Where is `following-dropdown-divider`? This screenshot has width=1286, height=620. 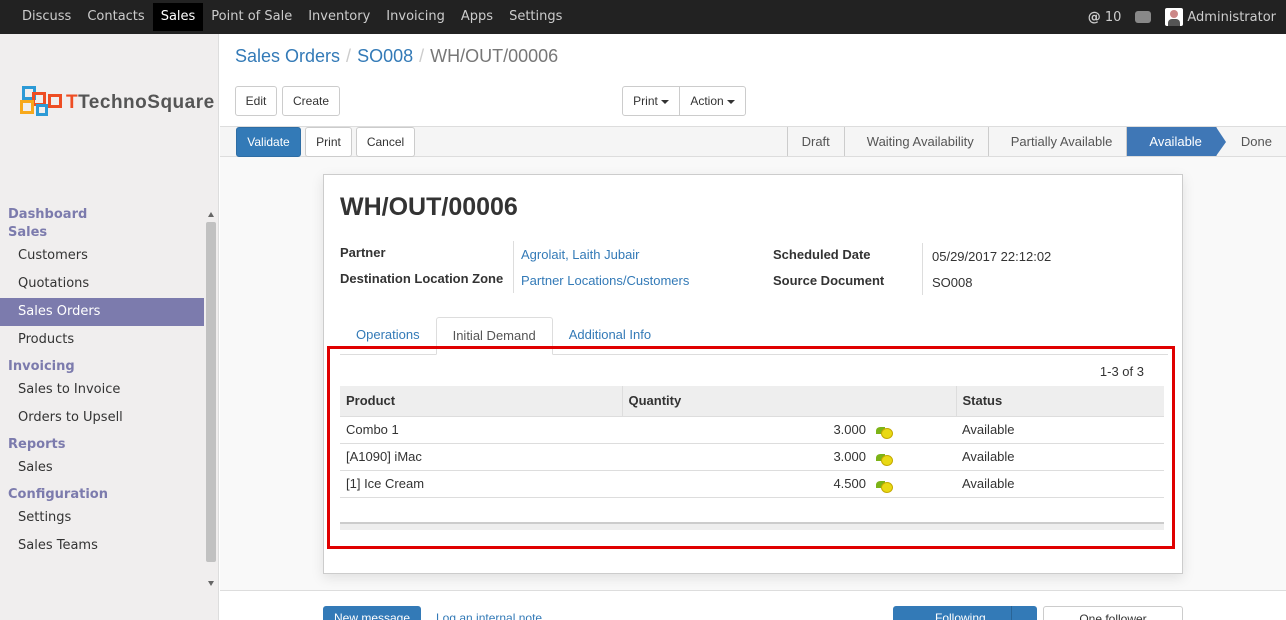
following-dropdown-divider is located at coordinates (1011, 613).